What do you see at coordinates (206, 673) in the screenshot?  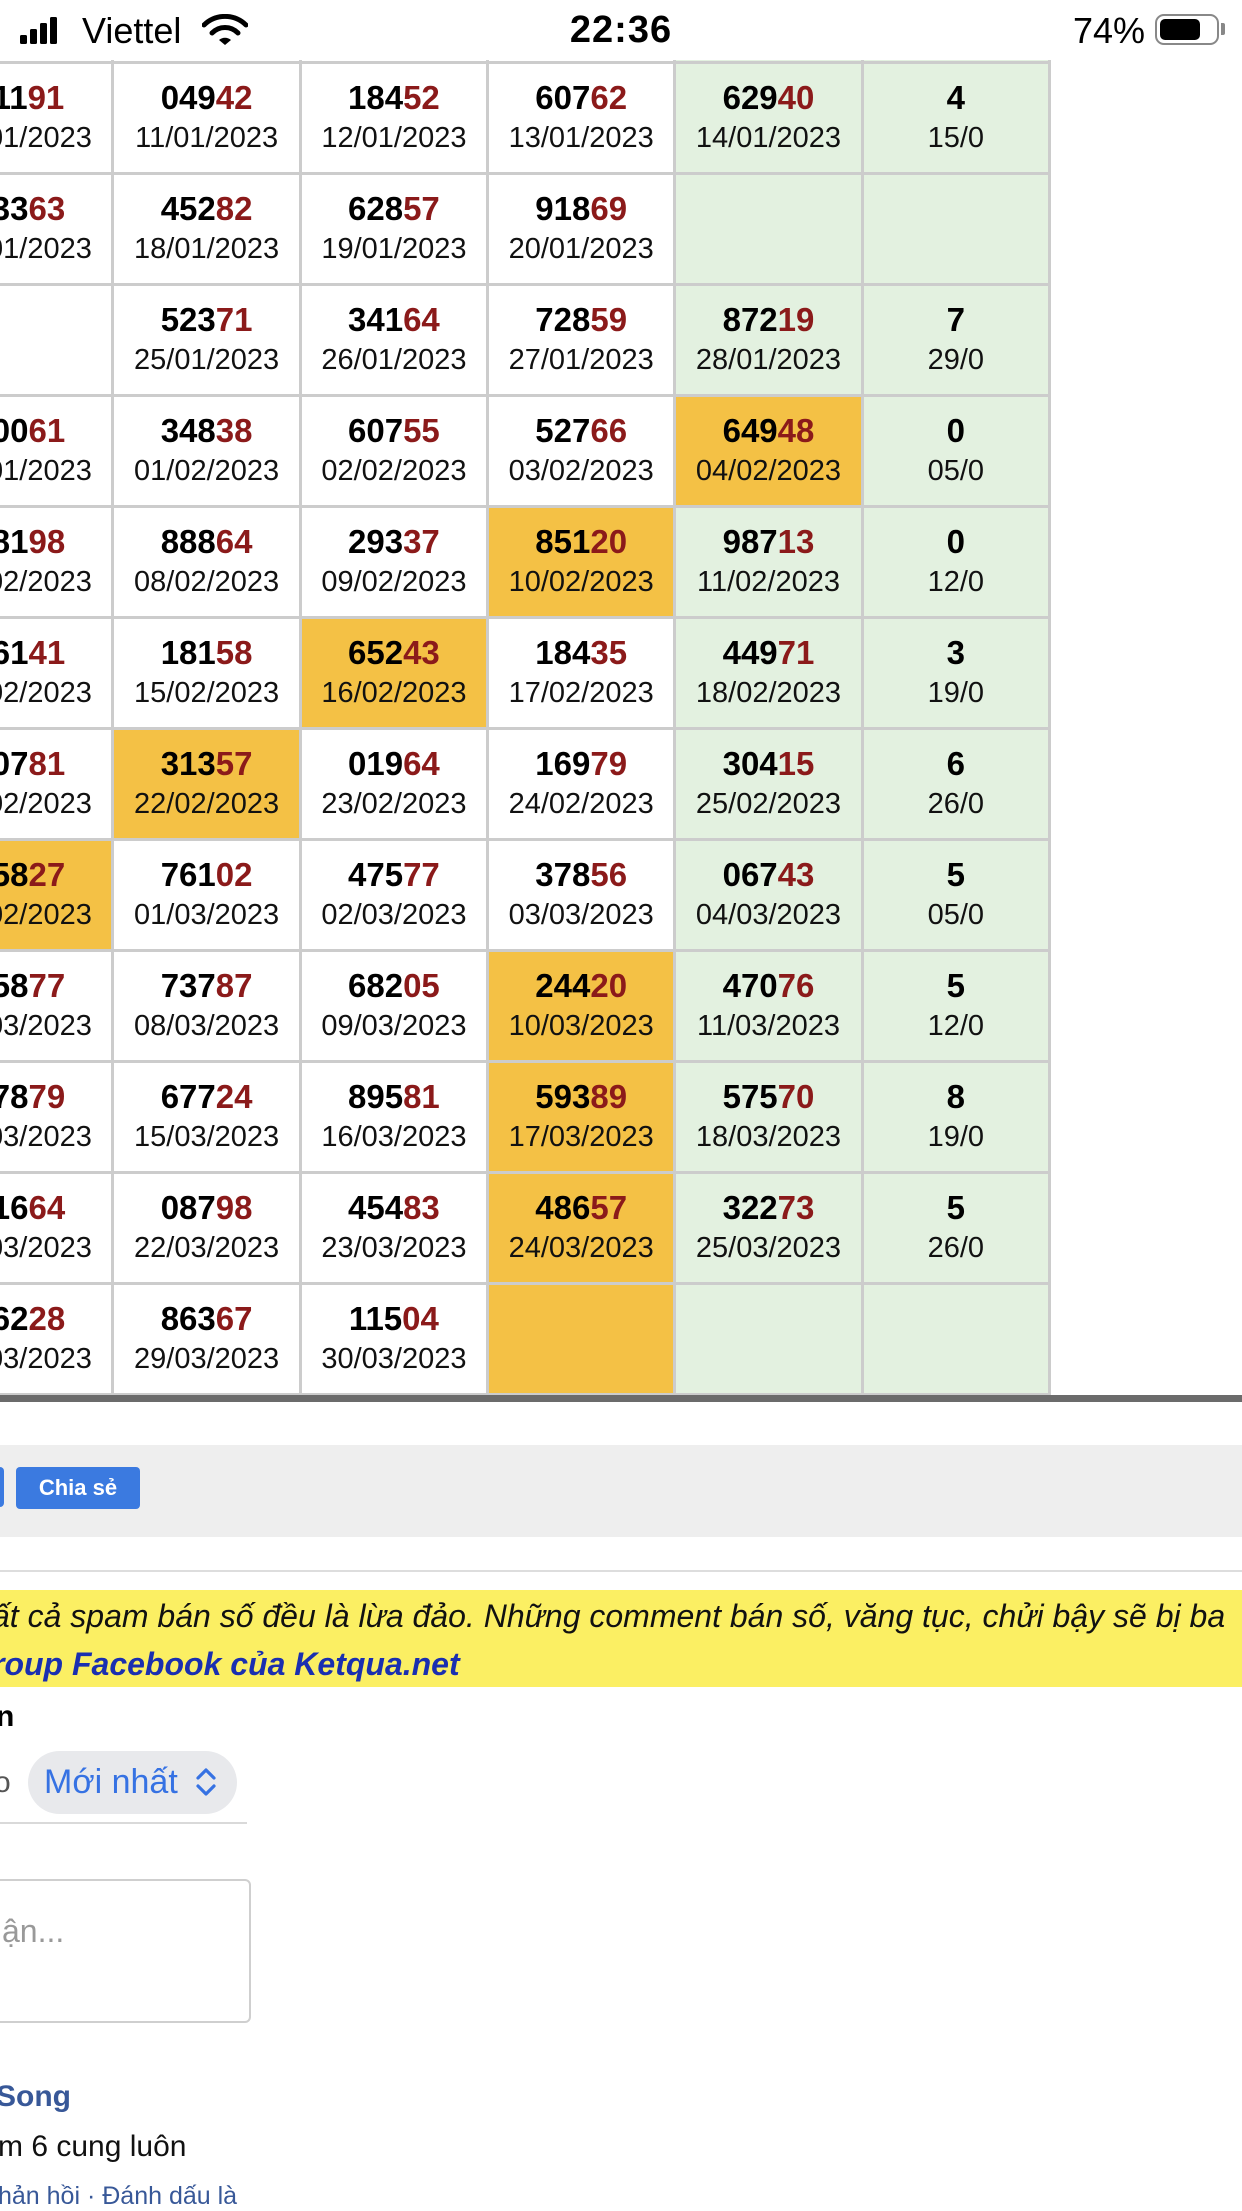 I see `result-cell: 18158 15/02/2023` at bounding box center [206, 673].